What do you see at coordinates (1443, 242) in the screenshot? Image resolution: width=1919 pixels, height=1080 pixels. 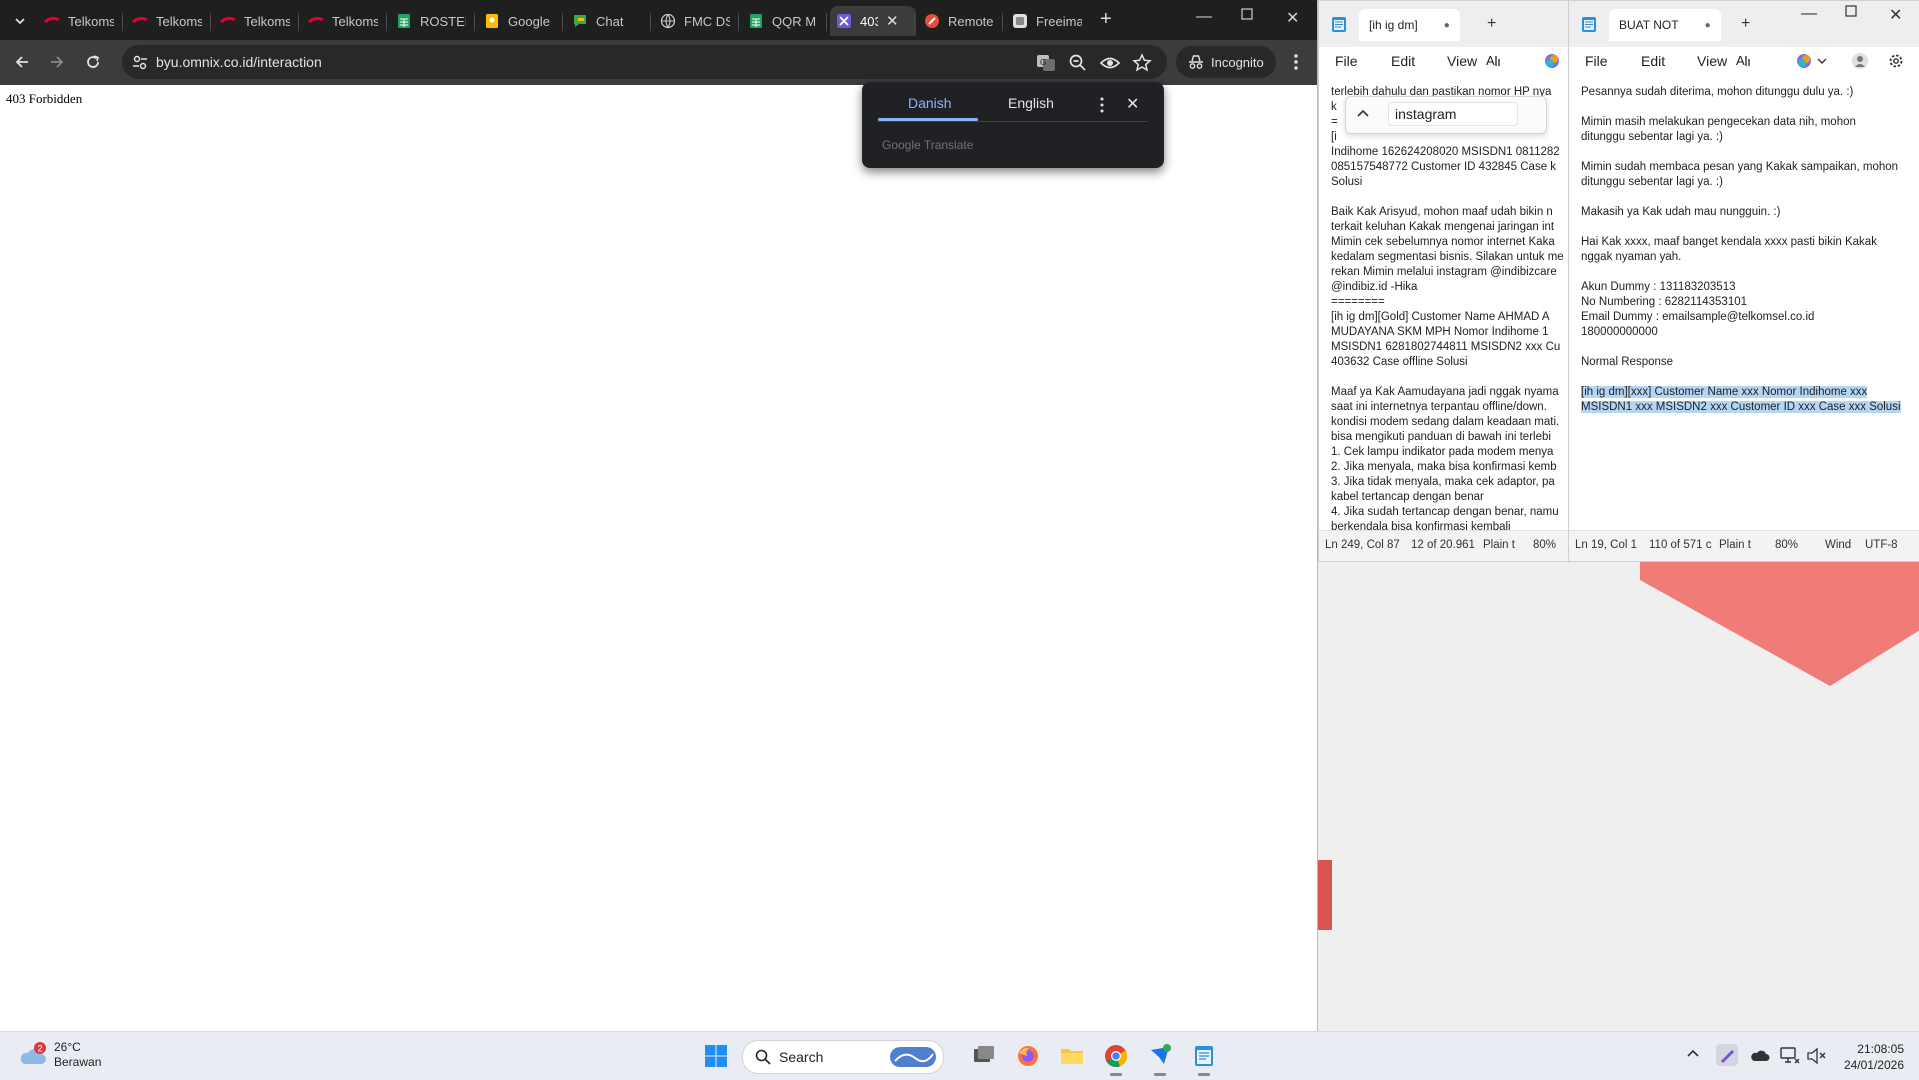 I see `text-line: Mimin cek sebelumnya nomor internet Kaka` at bounding box center [1443, 242].